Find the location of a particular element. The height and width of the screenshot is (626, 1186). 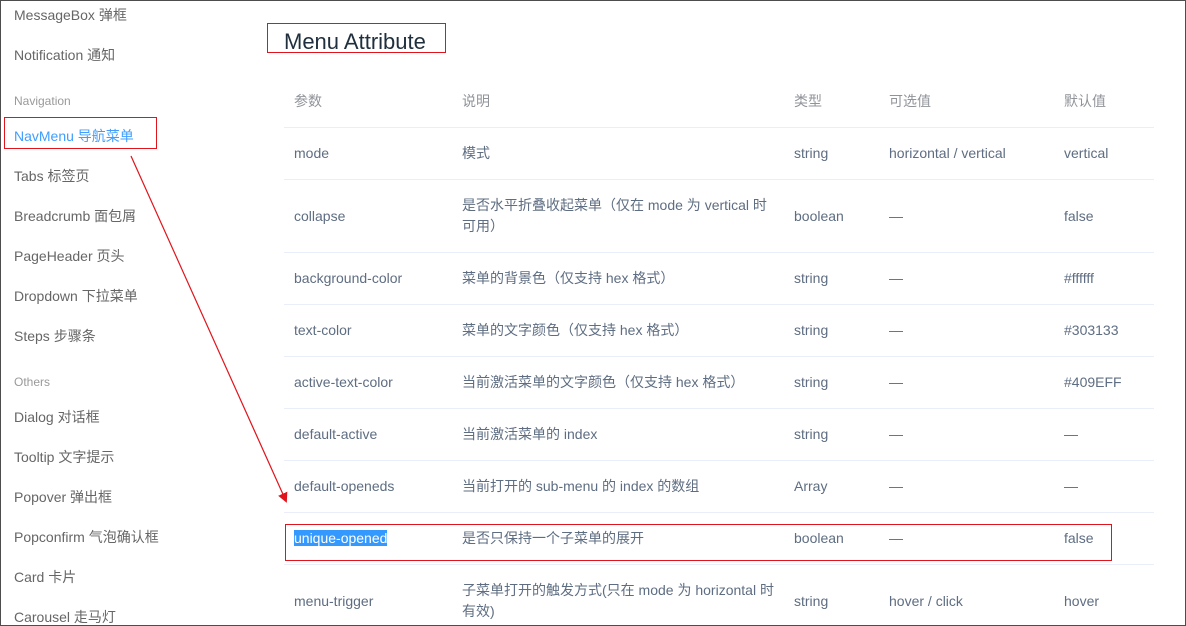

cell-default: vertical is located at coordinates (1104, 153).